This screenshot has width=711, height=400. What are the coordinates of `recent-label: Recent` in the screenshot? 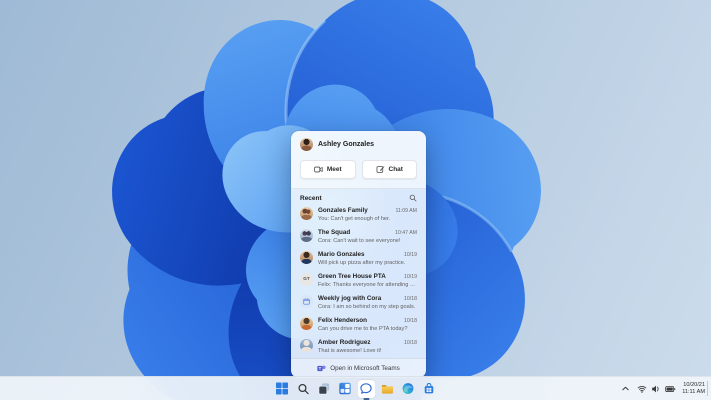 It's located at (311, 198).